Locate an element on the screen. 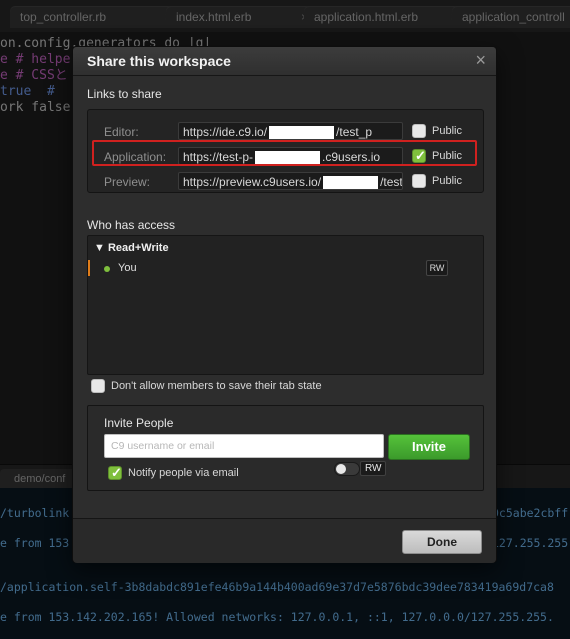  editor-public-checkbox is located at coordinates (419, 131).